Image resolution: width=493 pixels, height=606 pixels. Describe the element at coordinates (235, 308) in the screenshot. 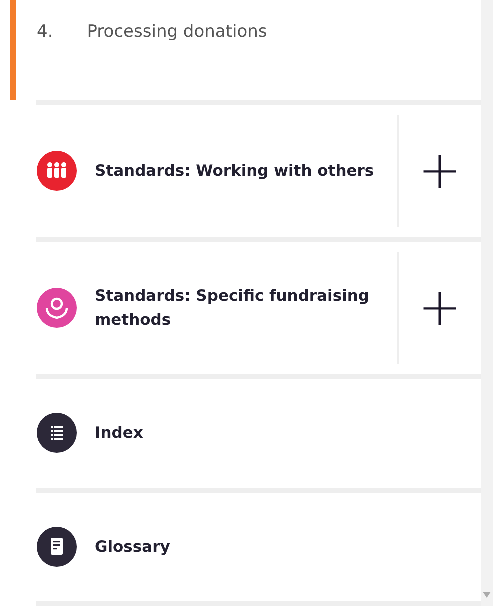

I see `section-title: Standards: Specific fundraising methods` at that location.